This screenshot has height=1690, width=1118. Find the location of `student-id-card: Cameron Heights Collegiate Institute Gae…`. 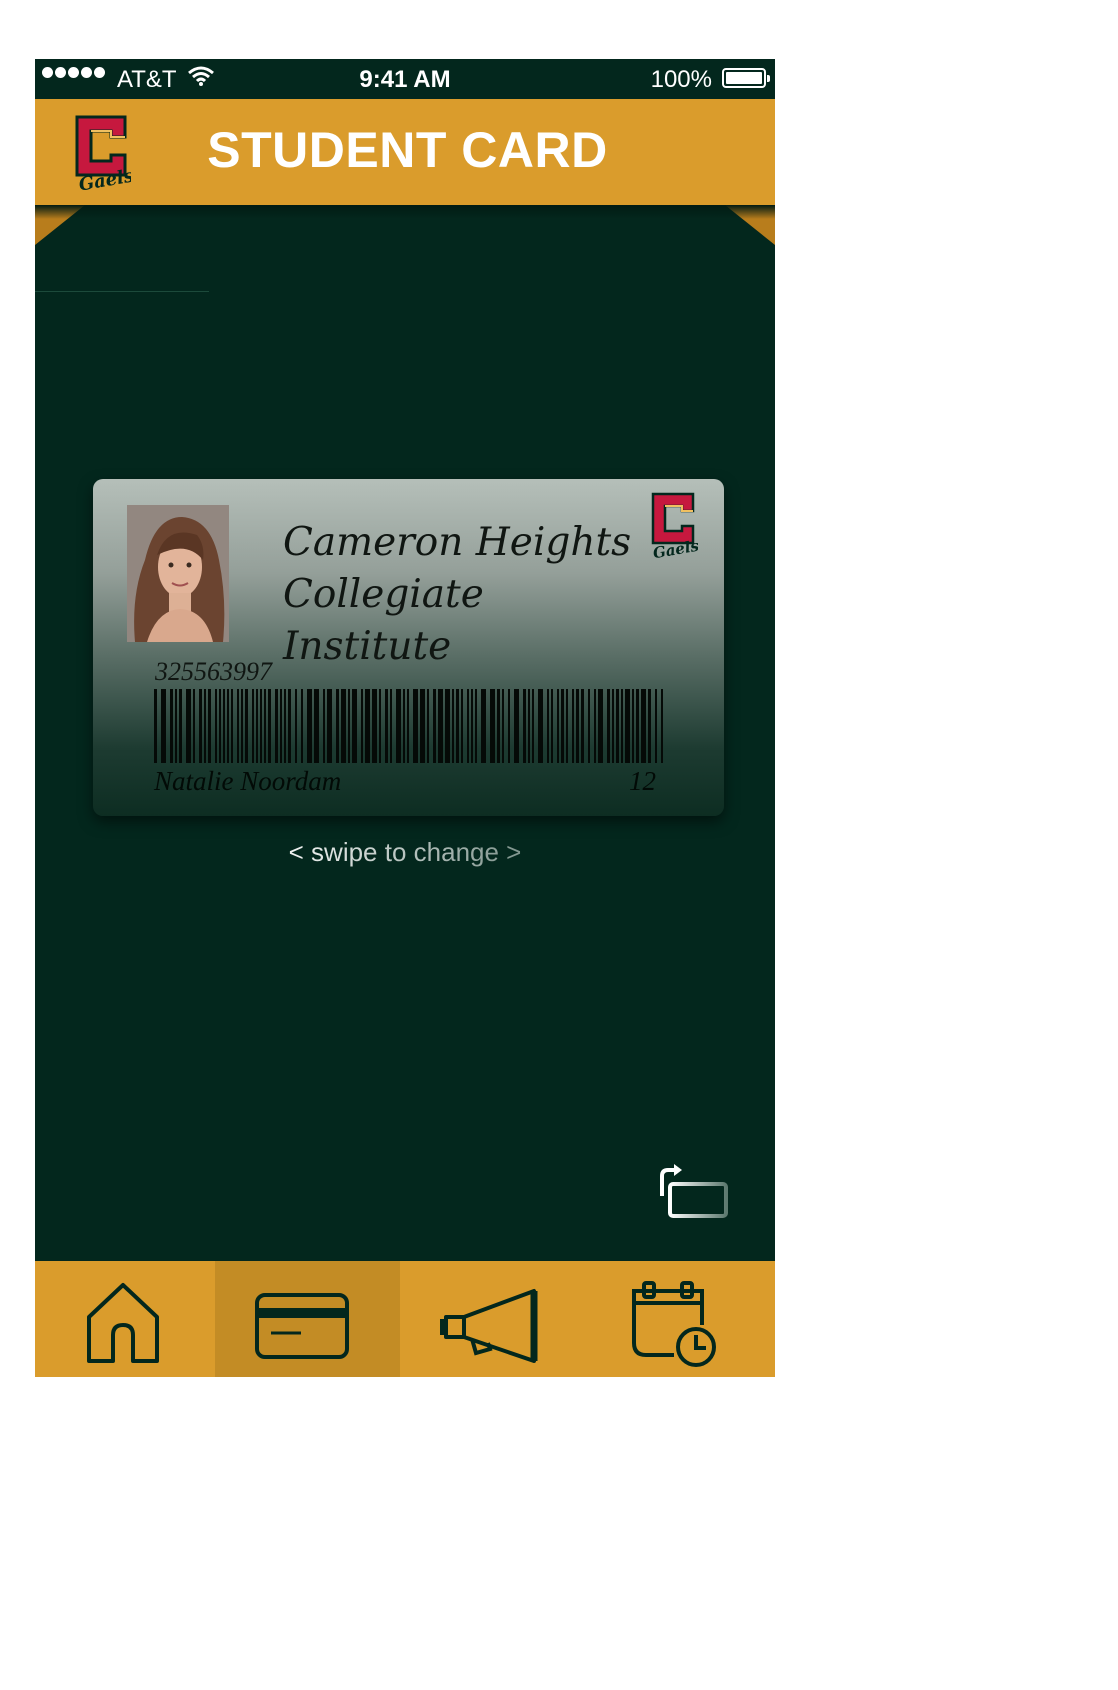

student-id-card: Cameron Heights Collegiate Institute Gae… is located at coordinates (408, 647).